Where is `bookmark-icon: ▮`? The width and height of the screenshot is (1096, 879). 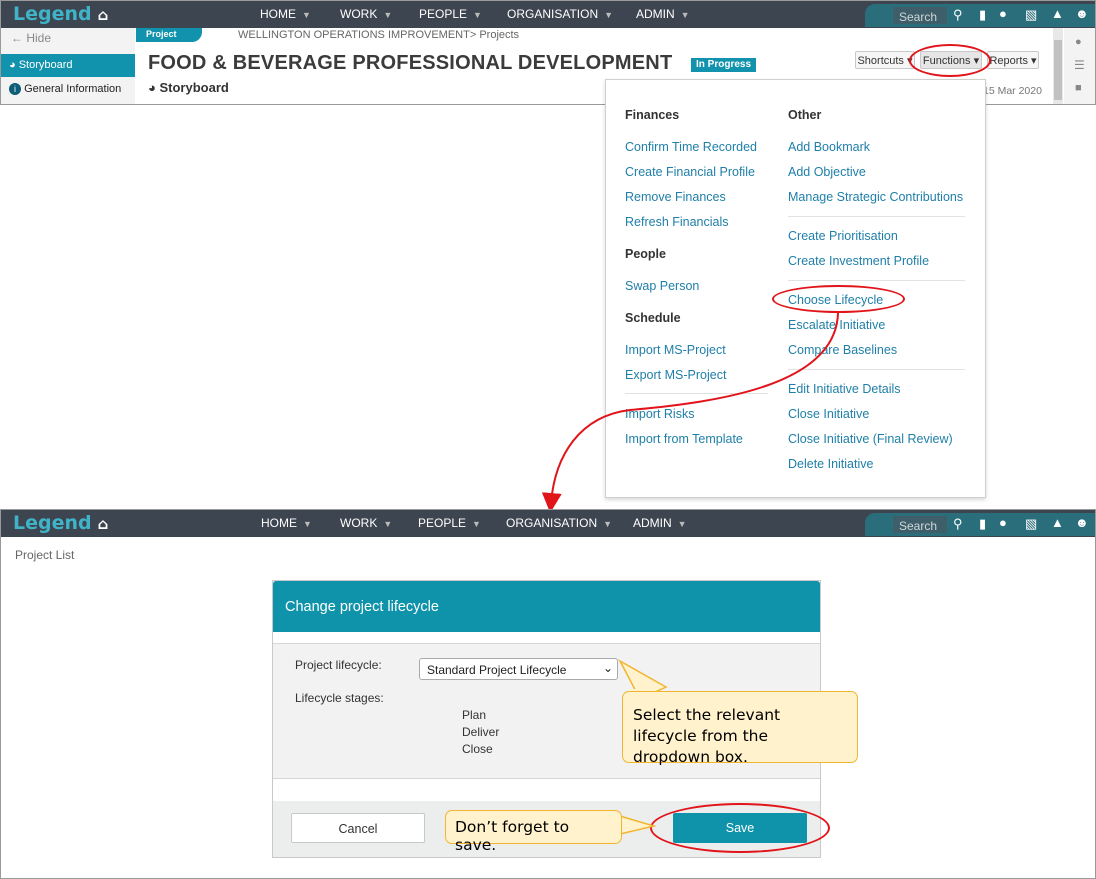
bookmark-icon: ▮ is located at coordinates (982, 524).